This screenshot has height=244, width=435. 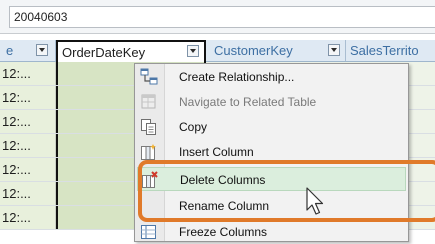 What do you see at coordinates (253, 50) in the screenshot?
I see `column-header-customerkey-label: CustomerKey` at bounding box center [253, 50].